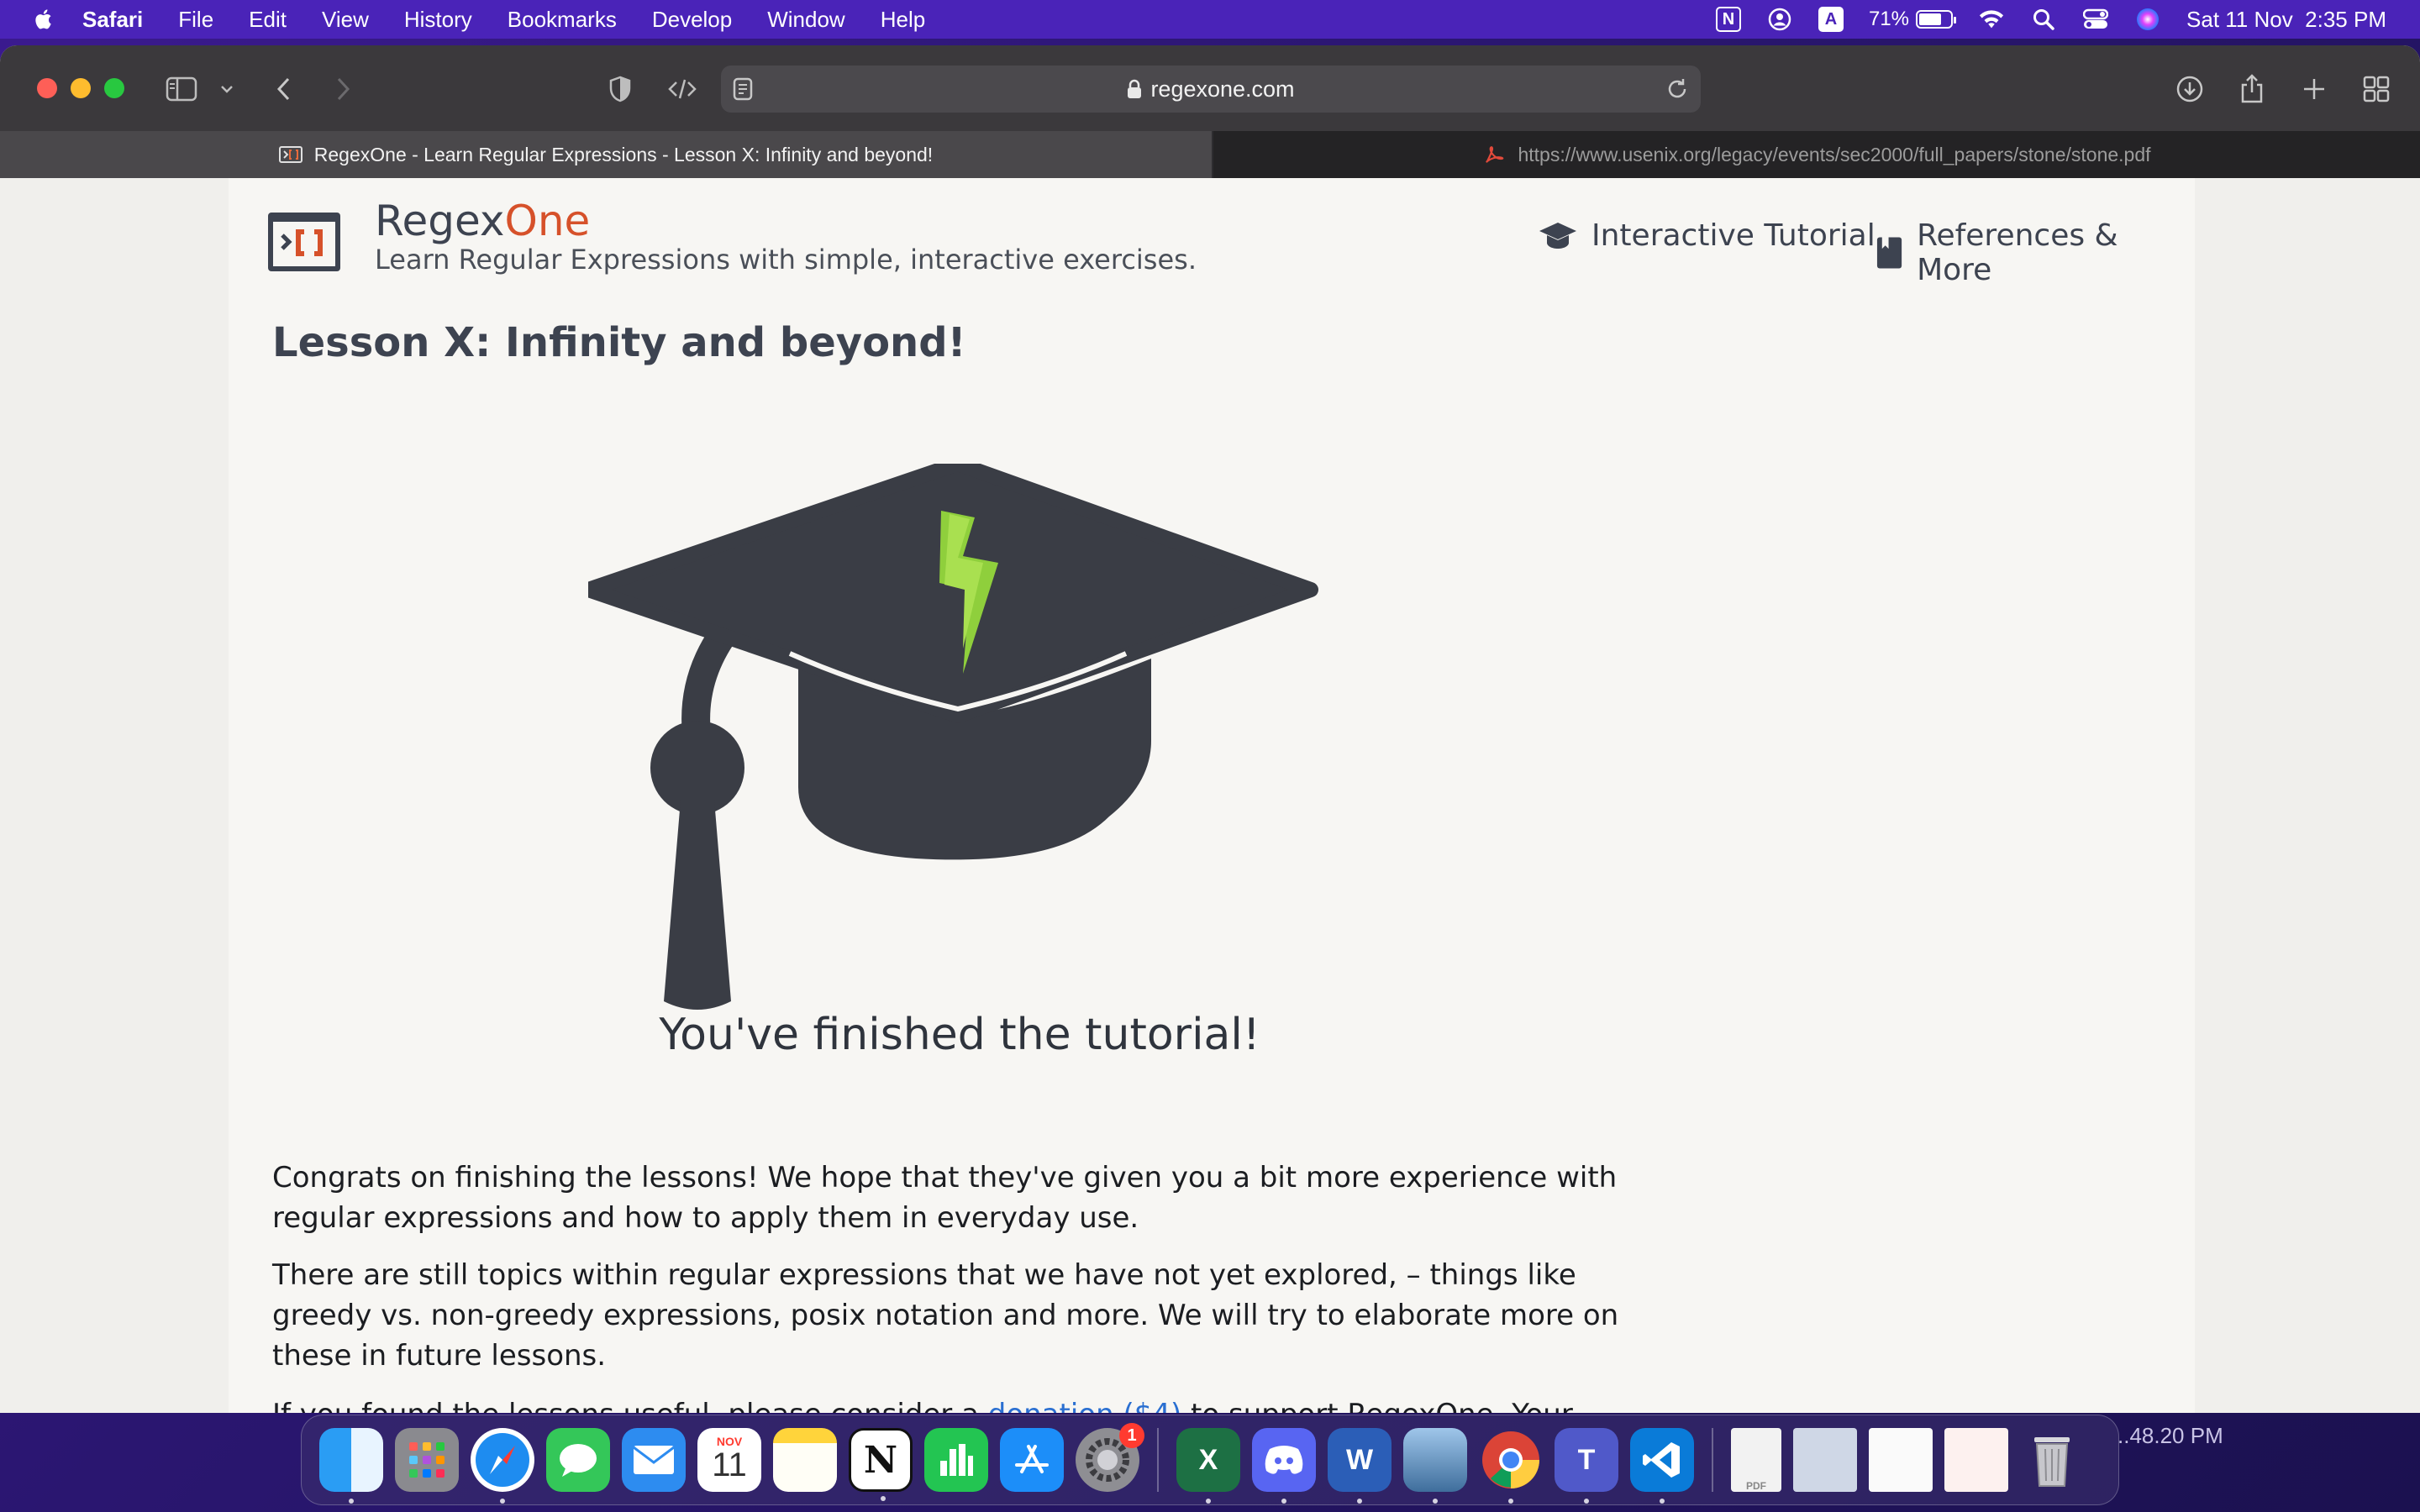 The width and height of the screenshot is (2420, 1512). Describe the element at coordinates (1662, 1466) in the screenshot. I see `vscode-icon` at that location.